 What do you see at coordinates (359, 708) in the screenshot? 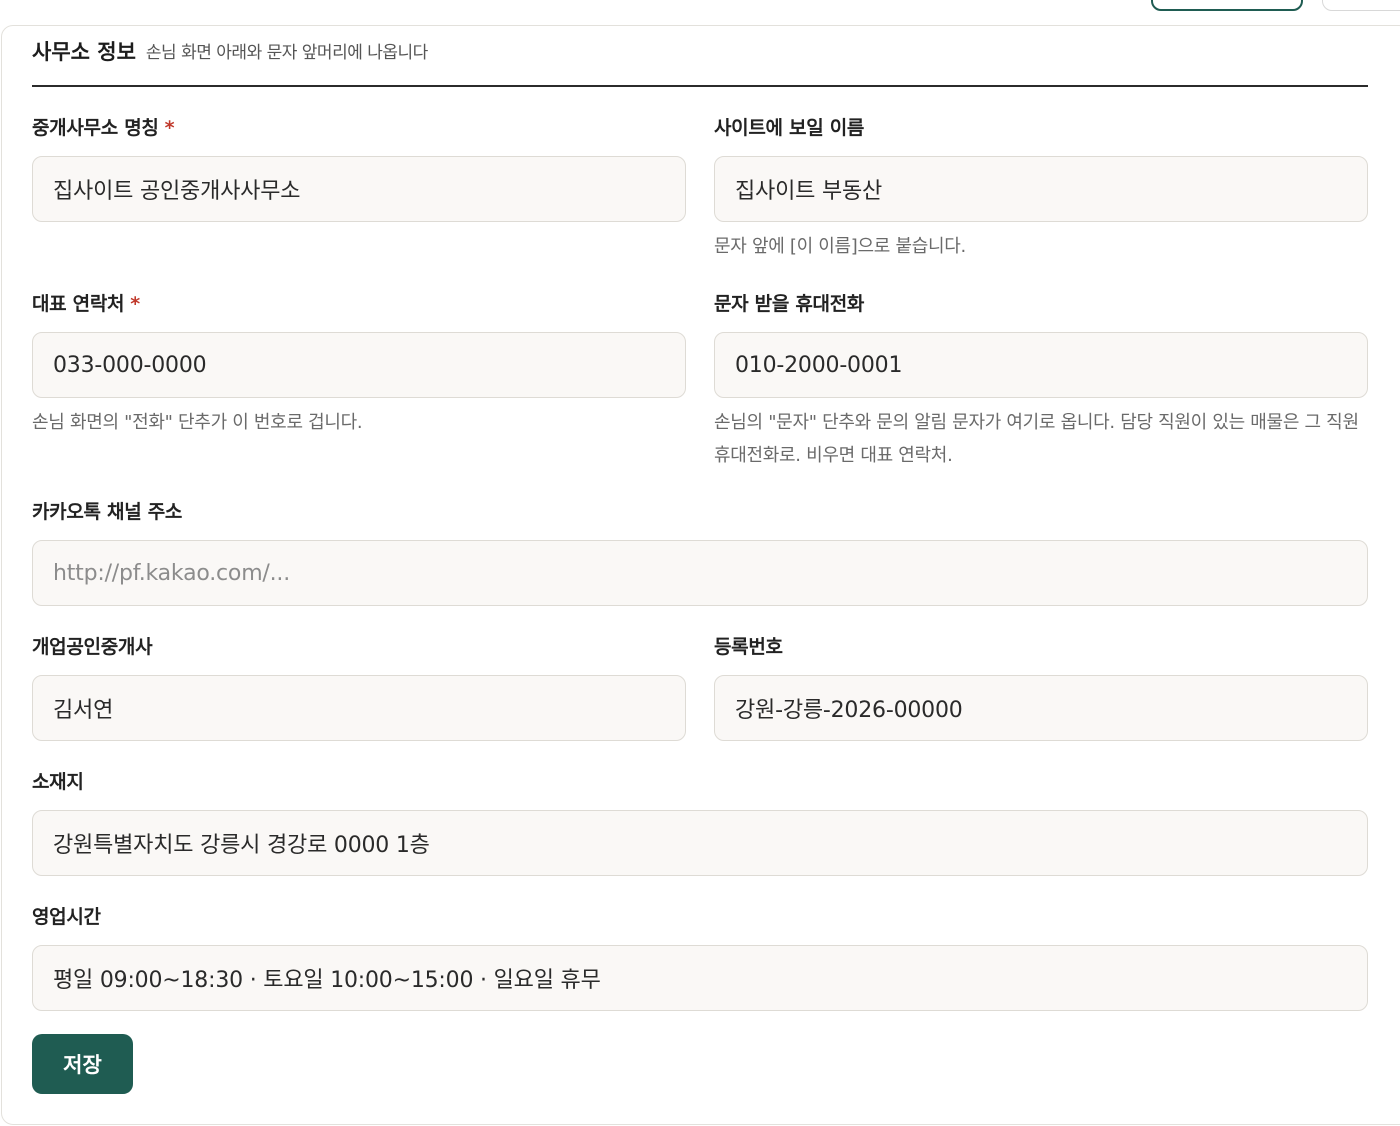
I see `broker-input: 김서연` at bounding box center [359, 708].